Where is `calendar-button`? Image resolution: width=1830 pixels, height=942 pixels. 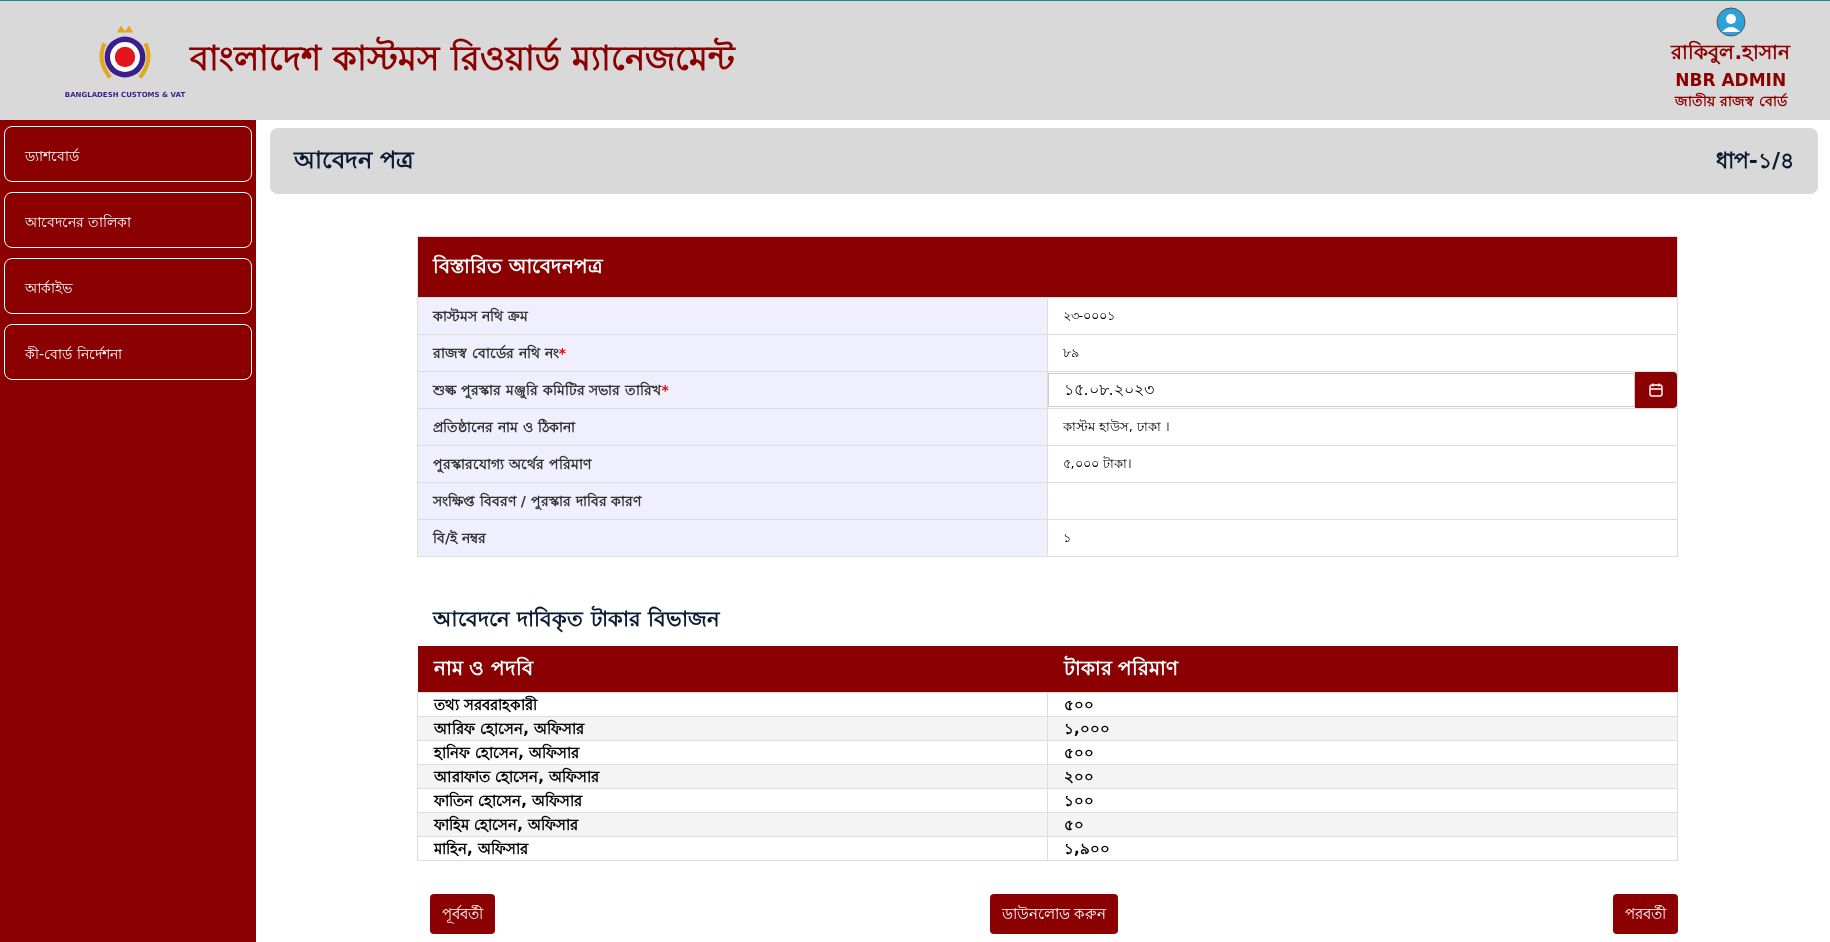
calendar-button is located at coordinates (1656, 390).